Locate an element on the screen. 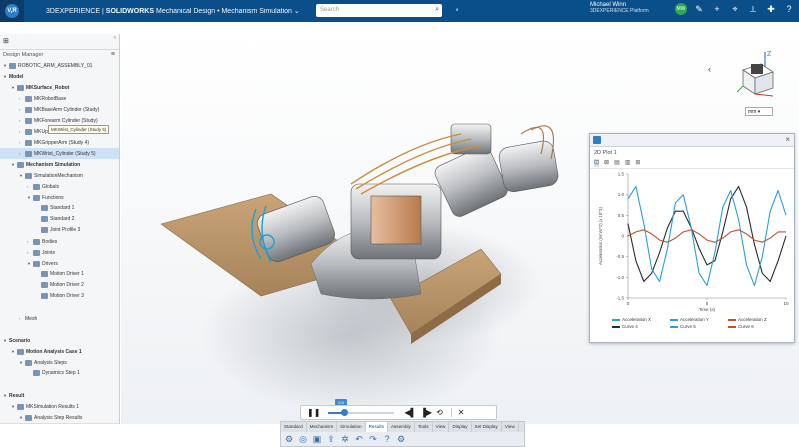 This screenshot has width=799, height=447. tree-row: Dynamics Step 1 is located at coordinates (59, 373).